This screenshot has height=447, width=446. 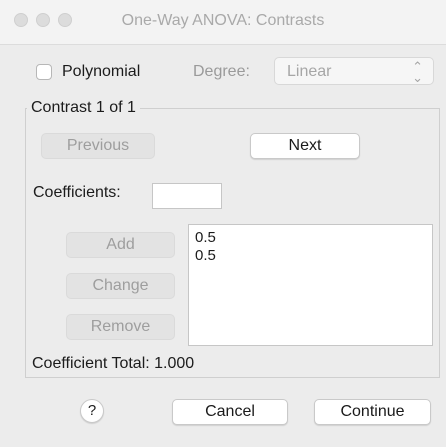 I want to click on contrast-group-legend: Contrast 1 of 1, so click(x=83, y=108).